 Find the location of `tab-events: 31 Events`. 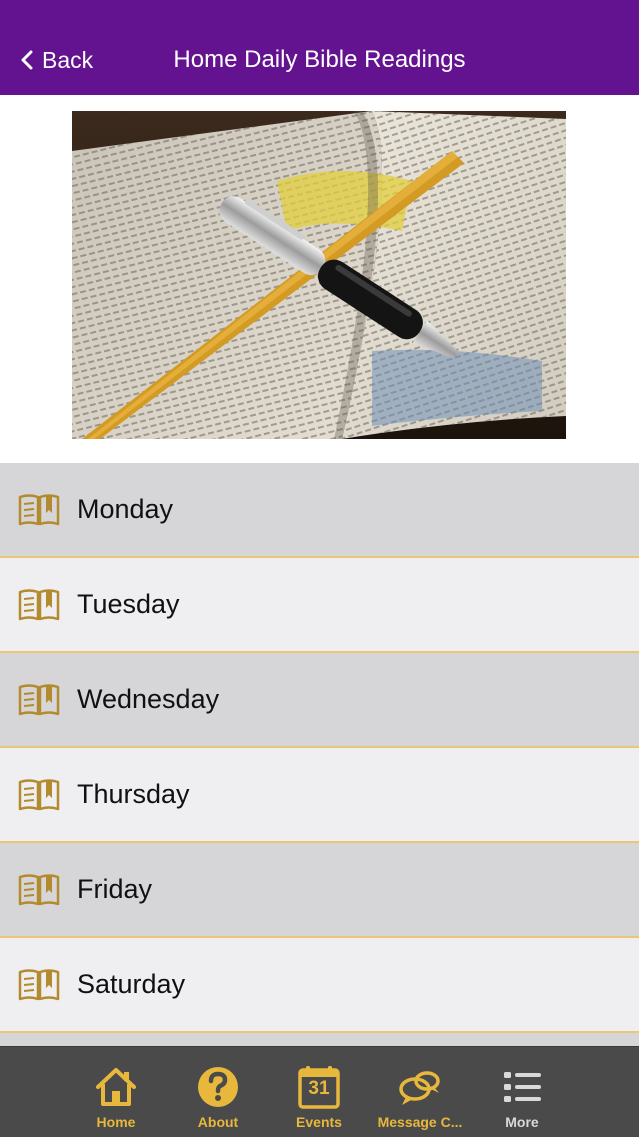

tab-events: 31 Events is located at coordinates (319, 1092).